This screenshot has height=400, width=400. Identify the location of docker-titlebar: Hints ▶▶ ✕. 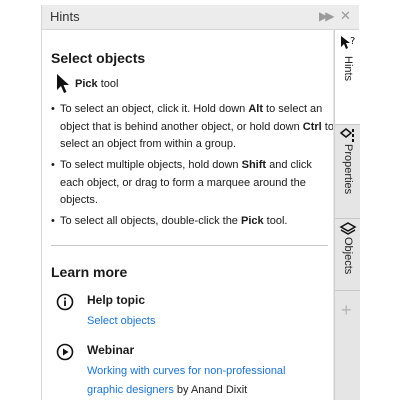
(200, 17).